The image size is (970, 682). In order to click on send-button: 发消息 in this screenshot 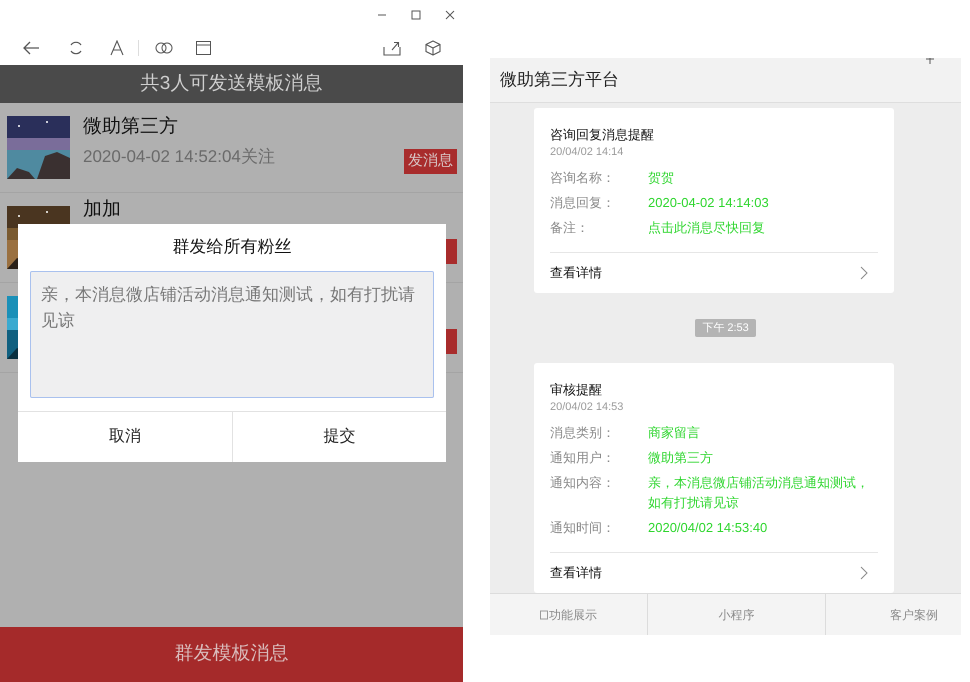, I will do `click(430, 161)`.